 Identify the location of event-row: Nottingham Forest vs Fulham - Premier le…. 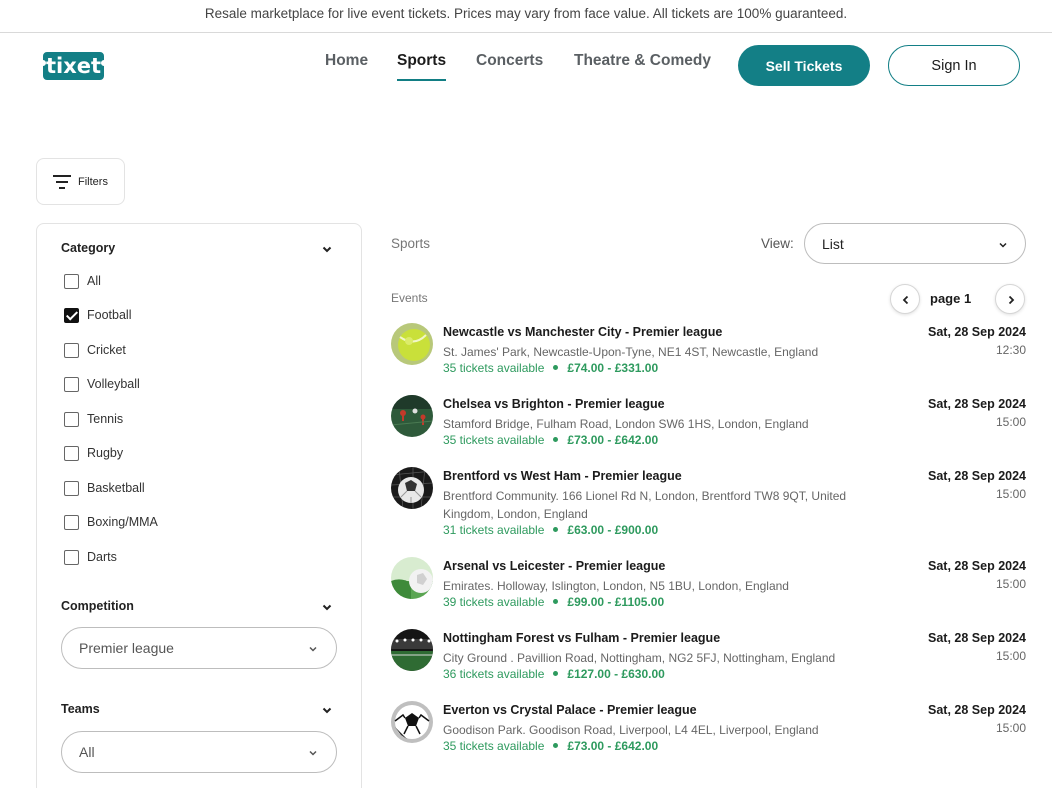
(708, 662).